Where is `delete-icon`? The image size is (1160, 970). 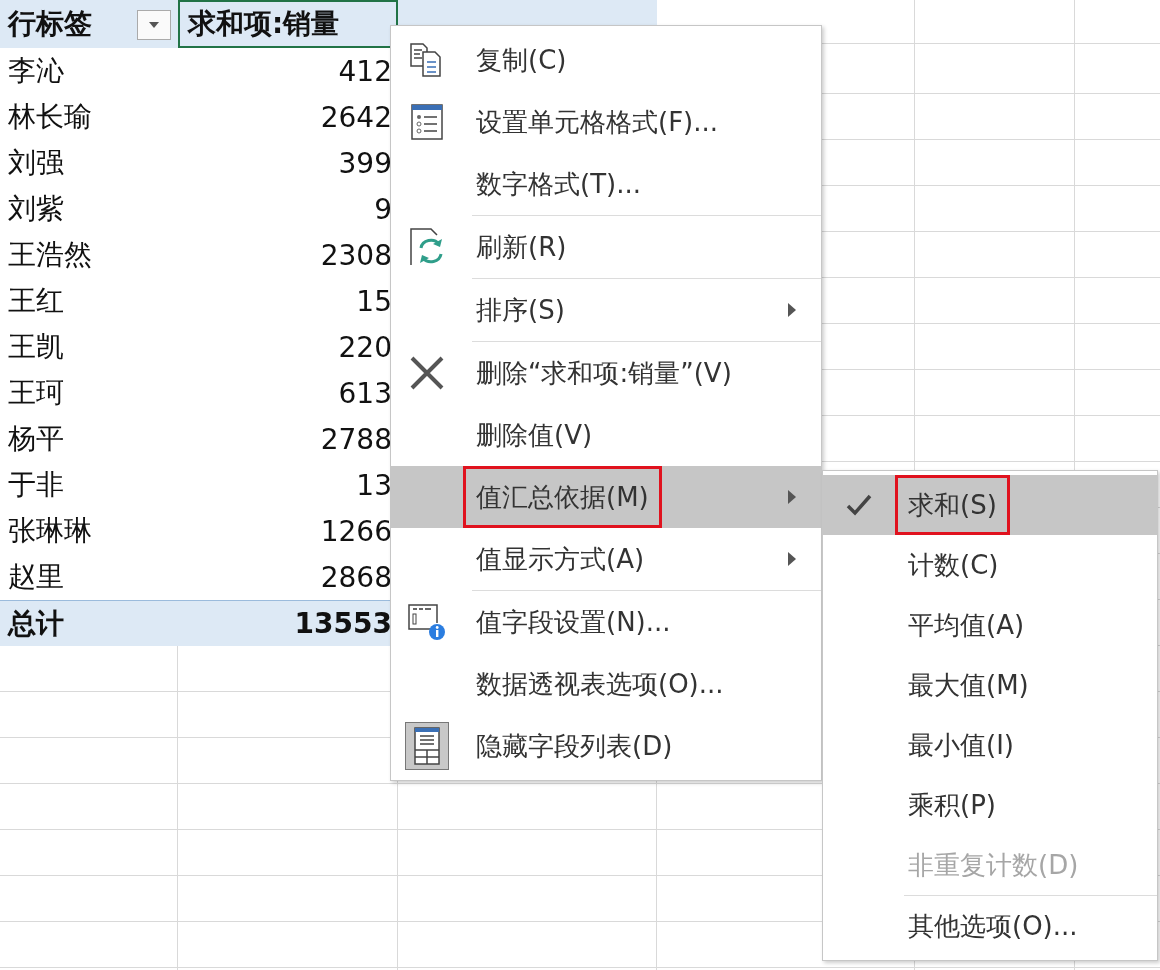
delete-icon is located at coordinates (427, 373).